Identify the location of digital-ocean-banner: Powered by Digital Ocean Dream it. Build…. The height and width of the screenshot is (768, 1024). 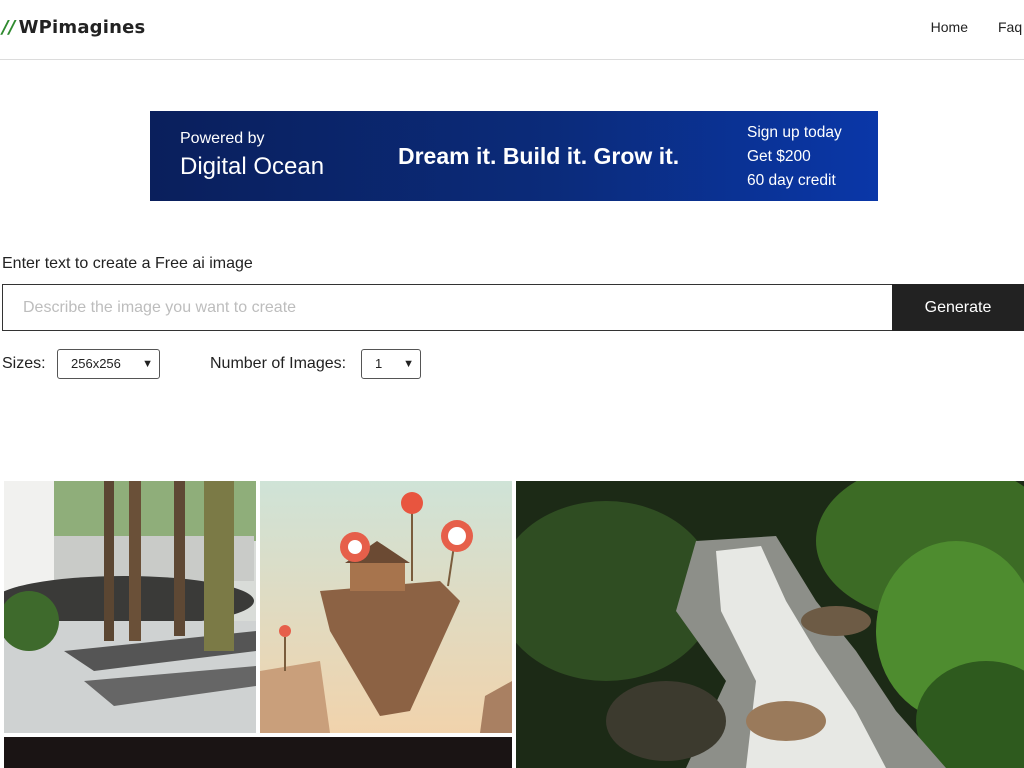
(514, 156).